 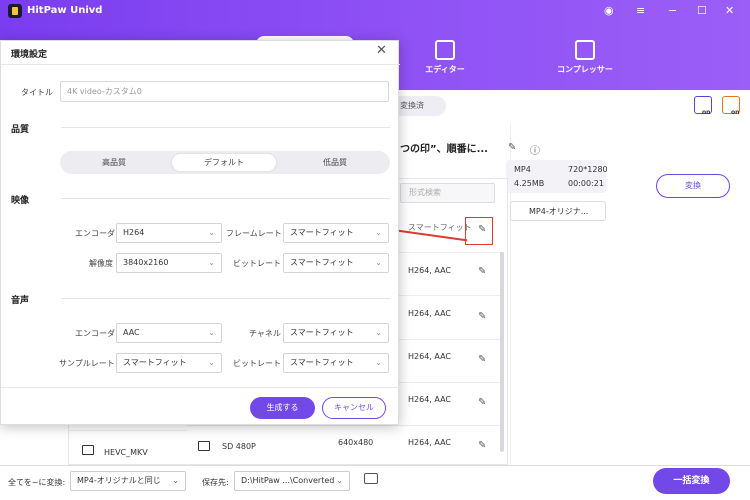 What do you see at coordinates (522, 169) in the screenshot?
I see `file-format: MP4` at bounding box center [522, 169].